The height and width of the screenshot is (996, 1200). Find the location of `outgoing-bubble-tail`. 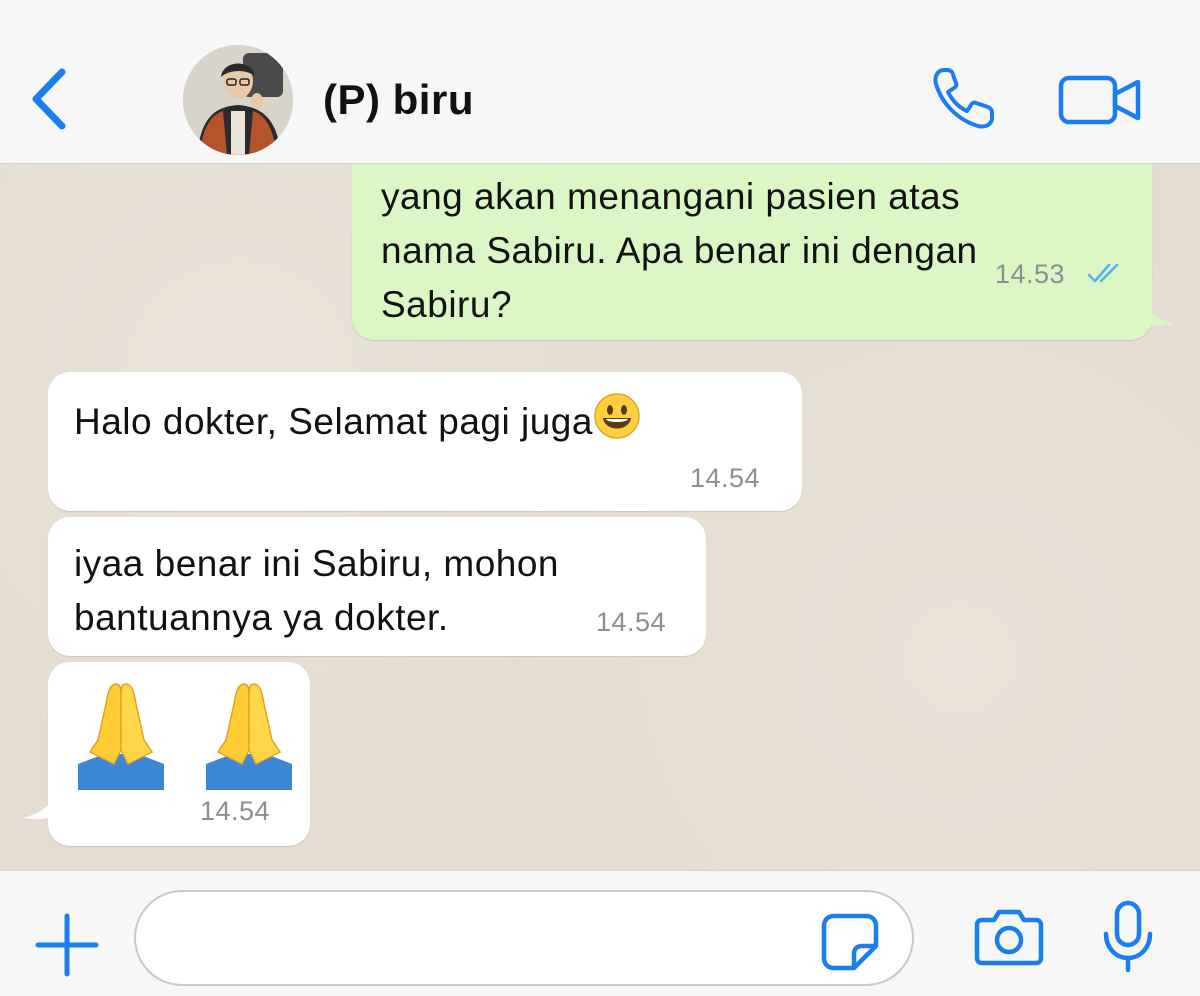

outgoing-bubble-tail is located at coordinates (1158, 310).